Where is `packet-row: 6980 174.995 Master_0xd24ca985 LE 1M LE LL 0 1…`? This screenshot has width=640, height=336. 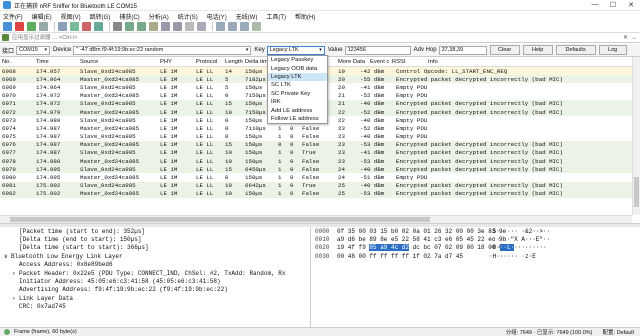 packet-row: 6980 174.995 Master_0xd24ca985 LE 1M LE LL 0 1… is located at coordinates (316, 177).